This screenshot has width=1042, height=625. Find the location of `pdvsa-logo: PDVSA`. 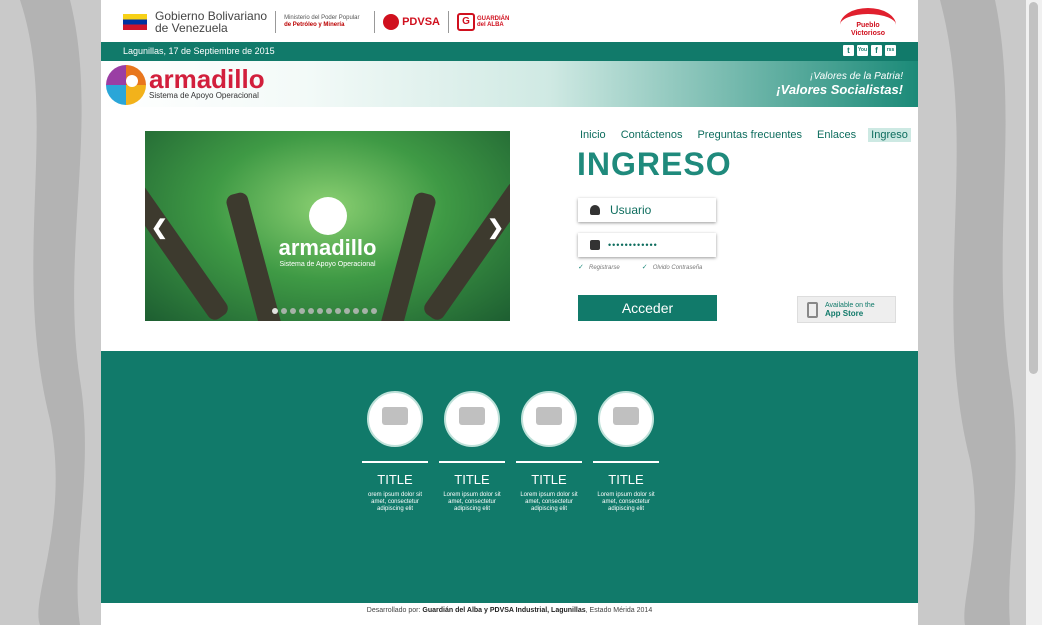

pdvsa-logo: PDVSA is located at coordinates (411, 22).